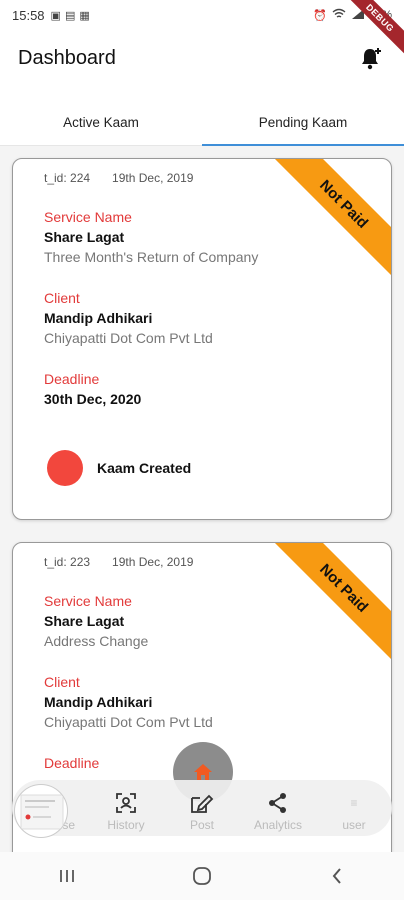 The width and height of the screenshot is (404, 900). What do you see at coordinates (96, 641) in the screenshot?
I see `service-sub: Address Change` at bounding box center [96, 641].